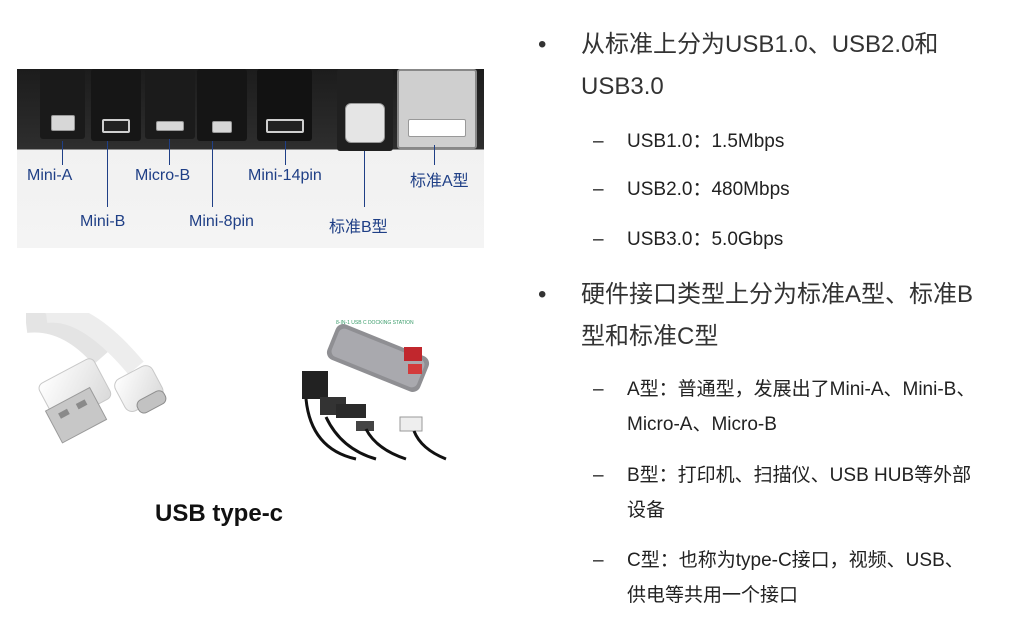 This screenshot has height=630, width=1022. What do you see at coordinates (801, 389) in the screenshot?
I see `sub-line: A型：普通型，发展出了Mini-A、Mini-B、` at bounding box center [801, 389].